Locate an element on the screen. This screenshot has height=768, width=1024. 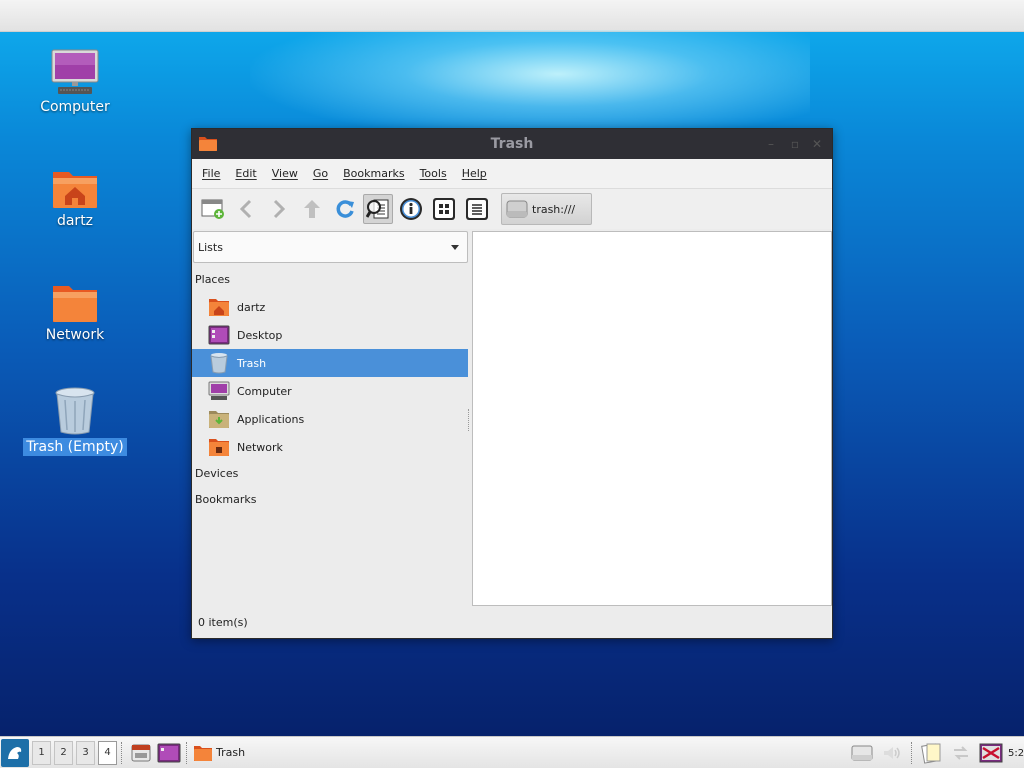
window-title: Trash is located at coordinates (512, 144).